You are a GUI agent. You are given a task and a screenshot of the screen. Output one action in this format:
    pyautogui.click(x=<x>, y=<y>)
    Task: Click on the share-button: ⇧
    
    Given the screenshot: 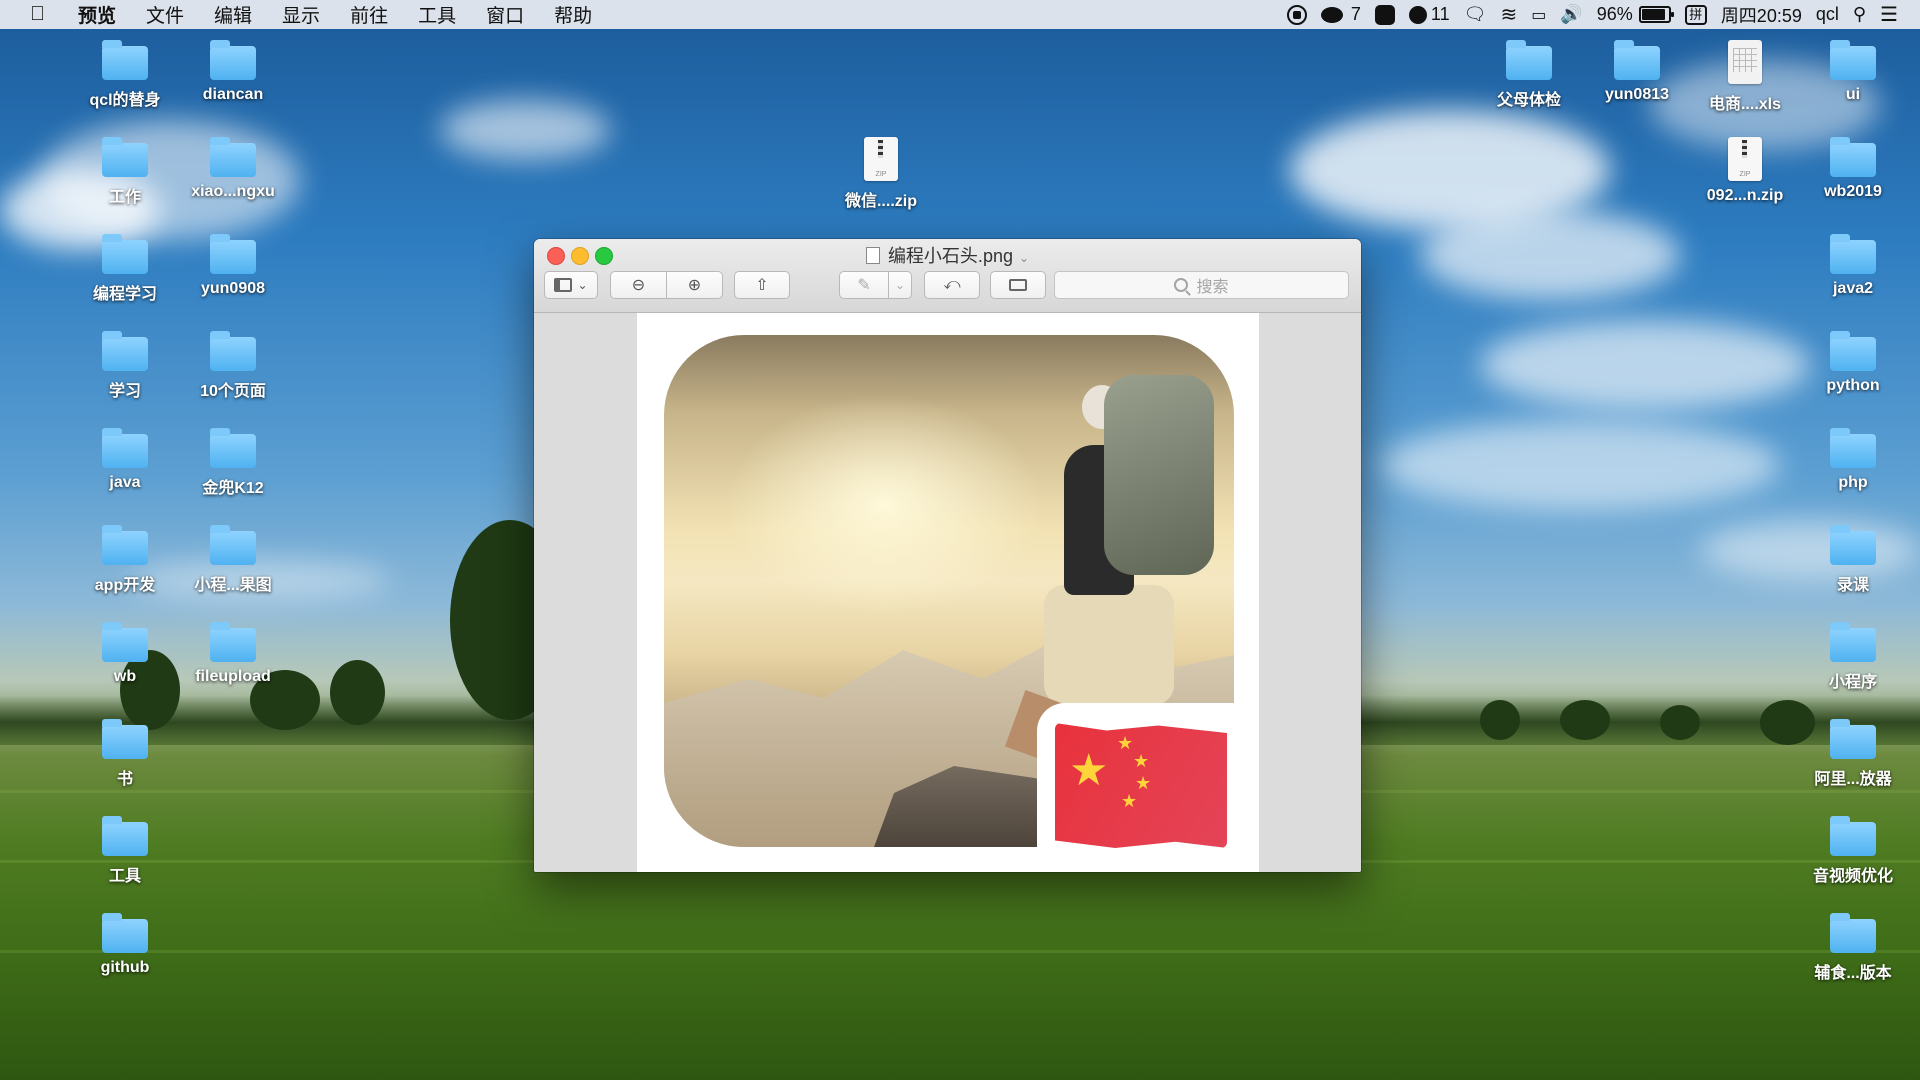 What is the action you would take?
    pyautogui.click(x=762, y=285)
    